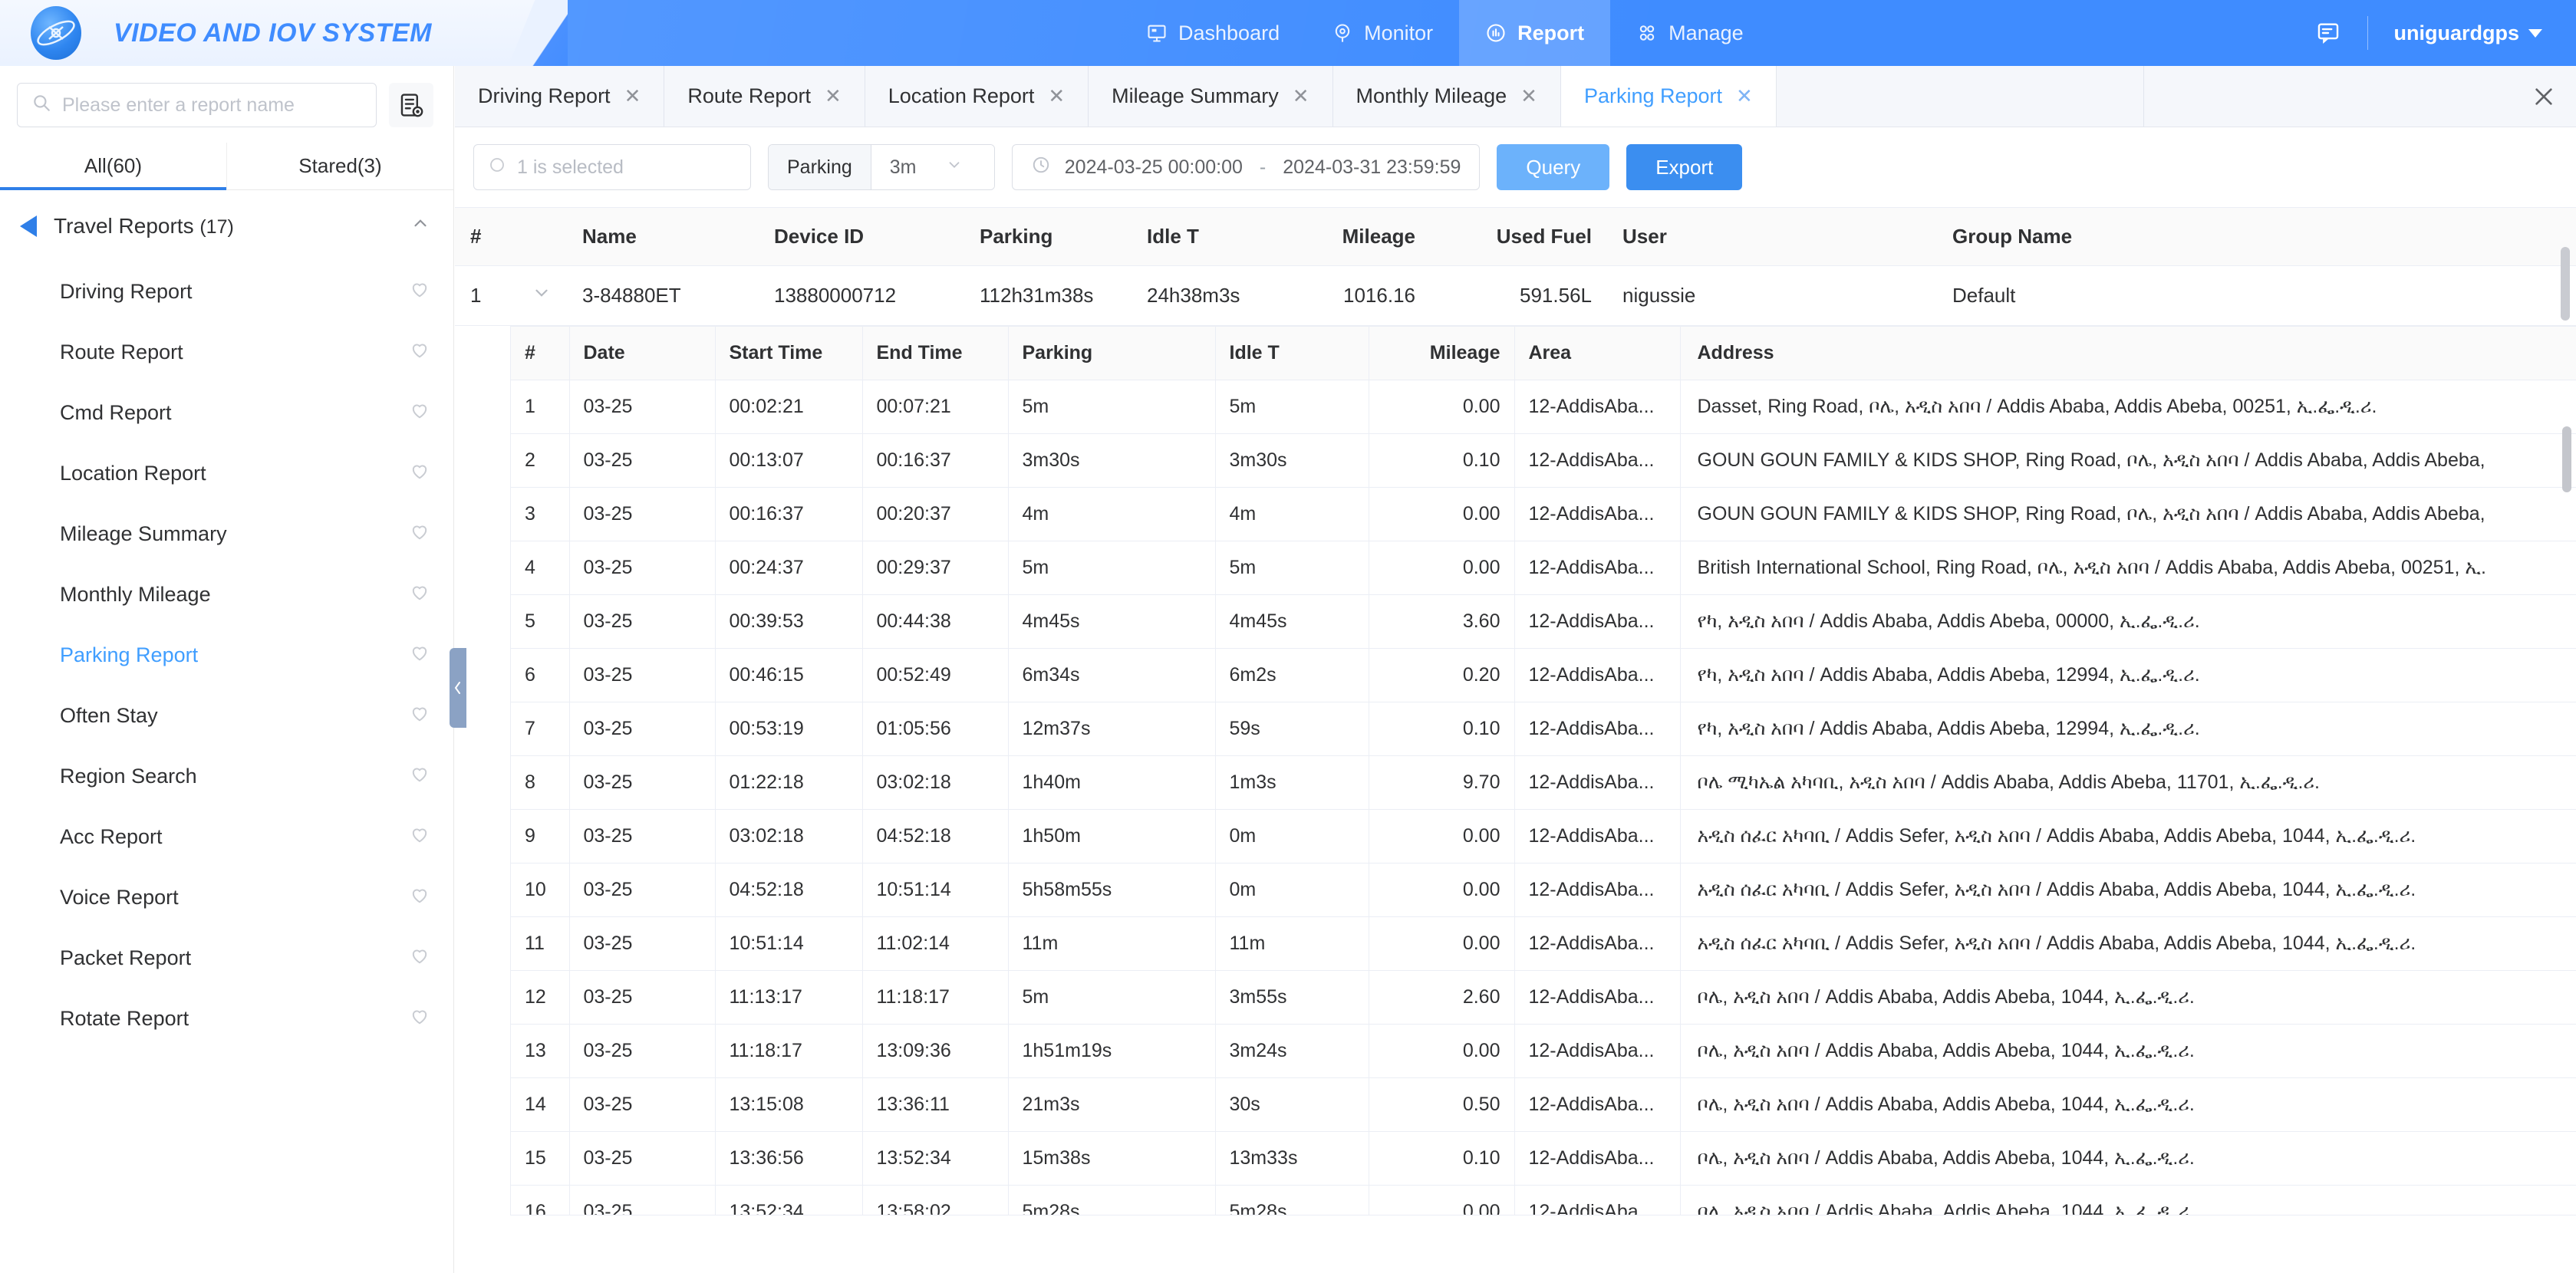 This screenshot has height=1273, width=2576. What do you see at coordinates (197, 105) in the screenshot?
I see `search-input: Please enter a report name` at bounding box center [197, 105].